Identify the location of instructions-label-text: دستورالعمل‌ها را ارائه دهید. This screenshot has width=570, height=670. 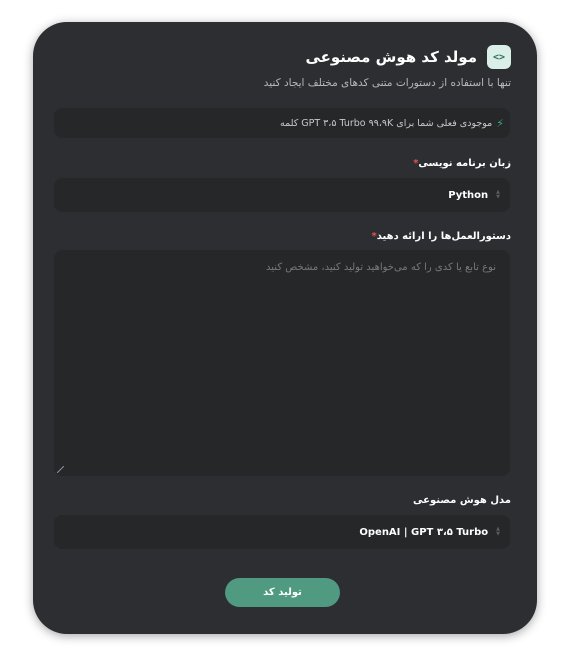
(443, 236).